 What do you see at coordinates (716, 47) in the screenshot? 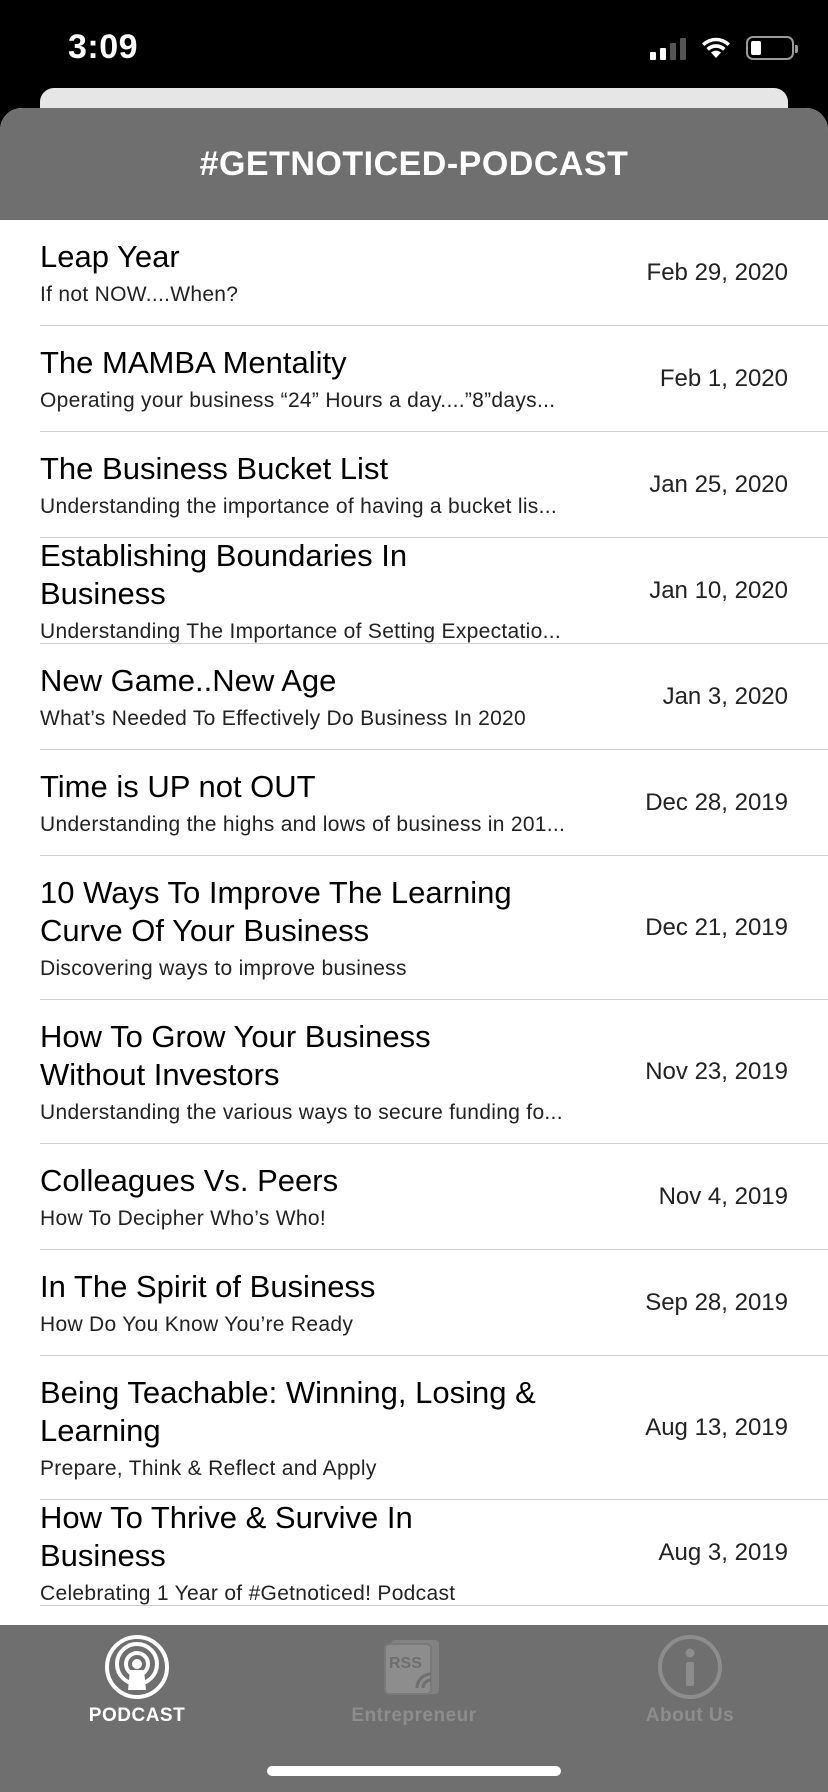
I see `wifi-icon` at bounding box center [716, 47].